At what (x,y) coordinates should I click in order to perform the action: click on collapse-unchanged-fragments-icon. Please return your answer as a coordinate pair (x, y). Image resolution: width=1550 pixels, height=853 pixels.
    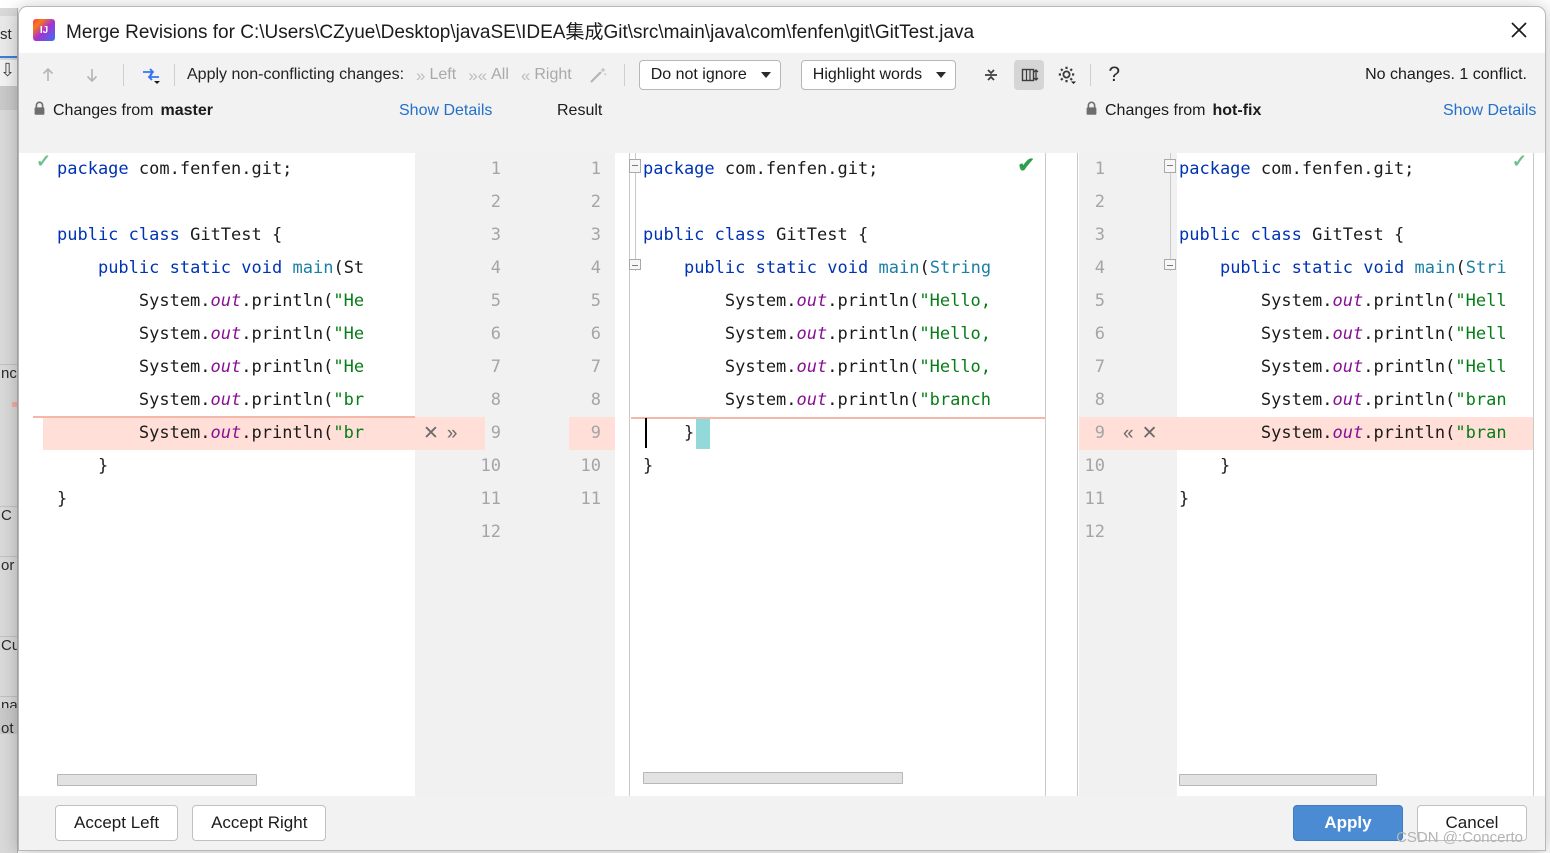
    Looking at the image, I should click on (991, 75).